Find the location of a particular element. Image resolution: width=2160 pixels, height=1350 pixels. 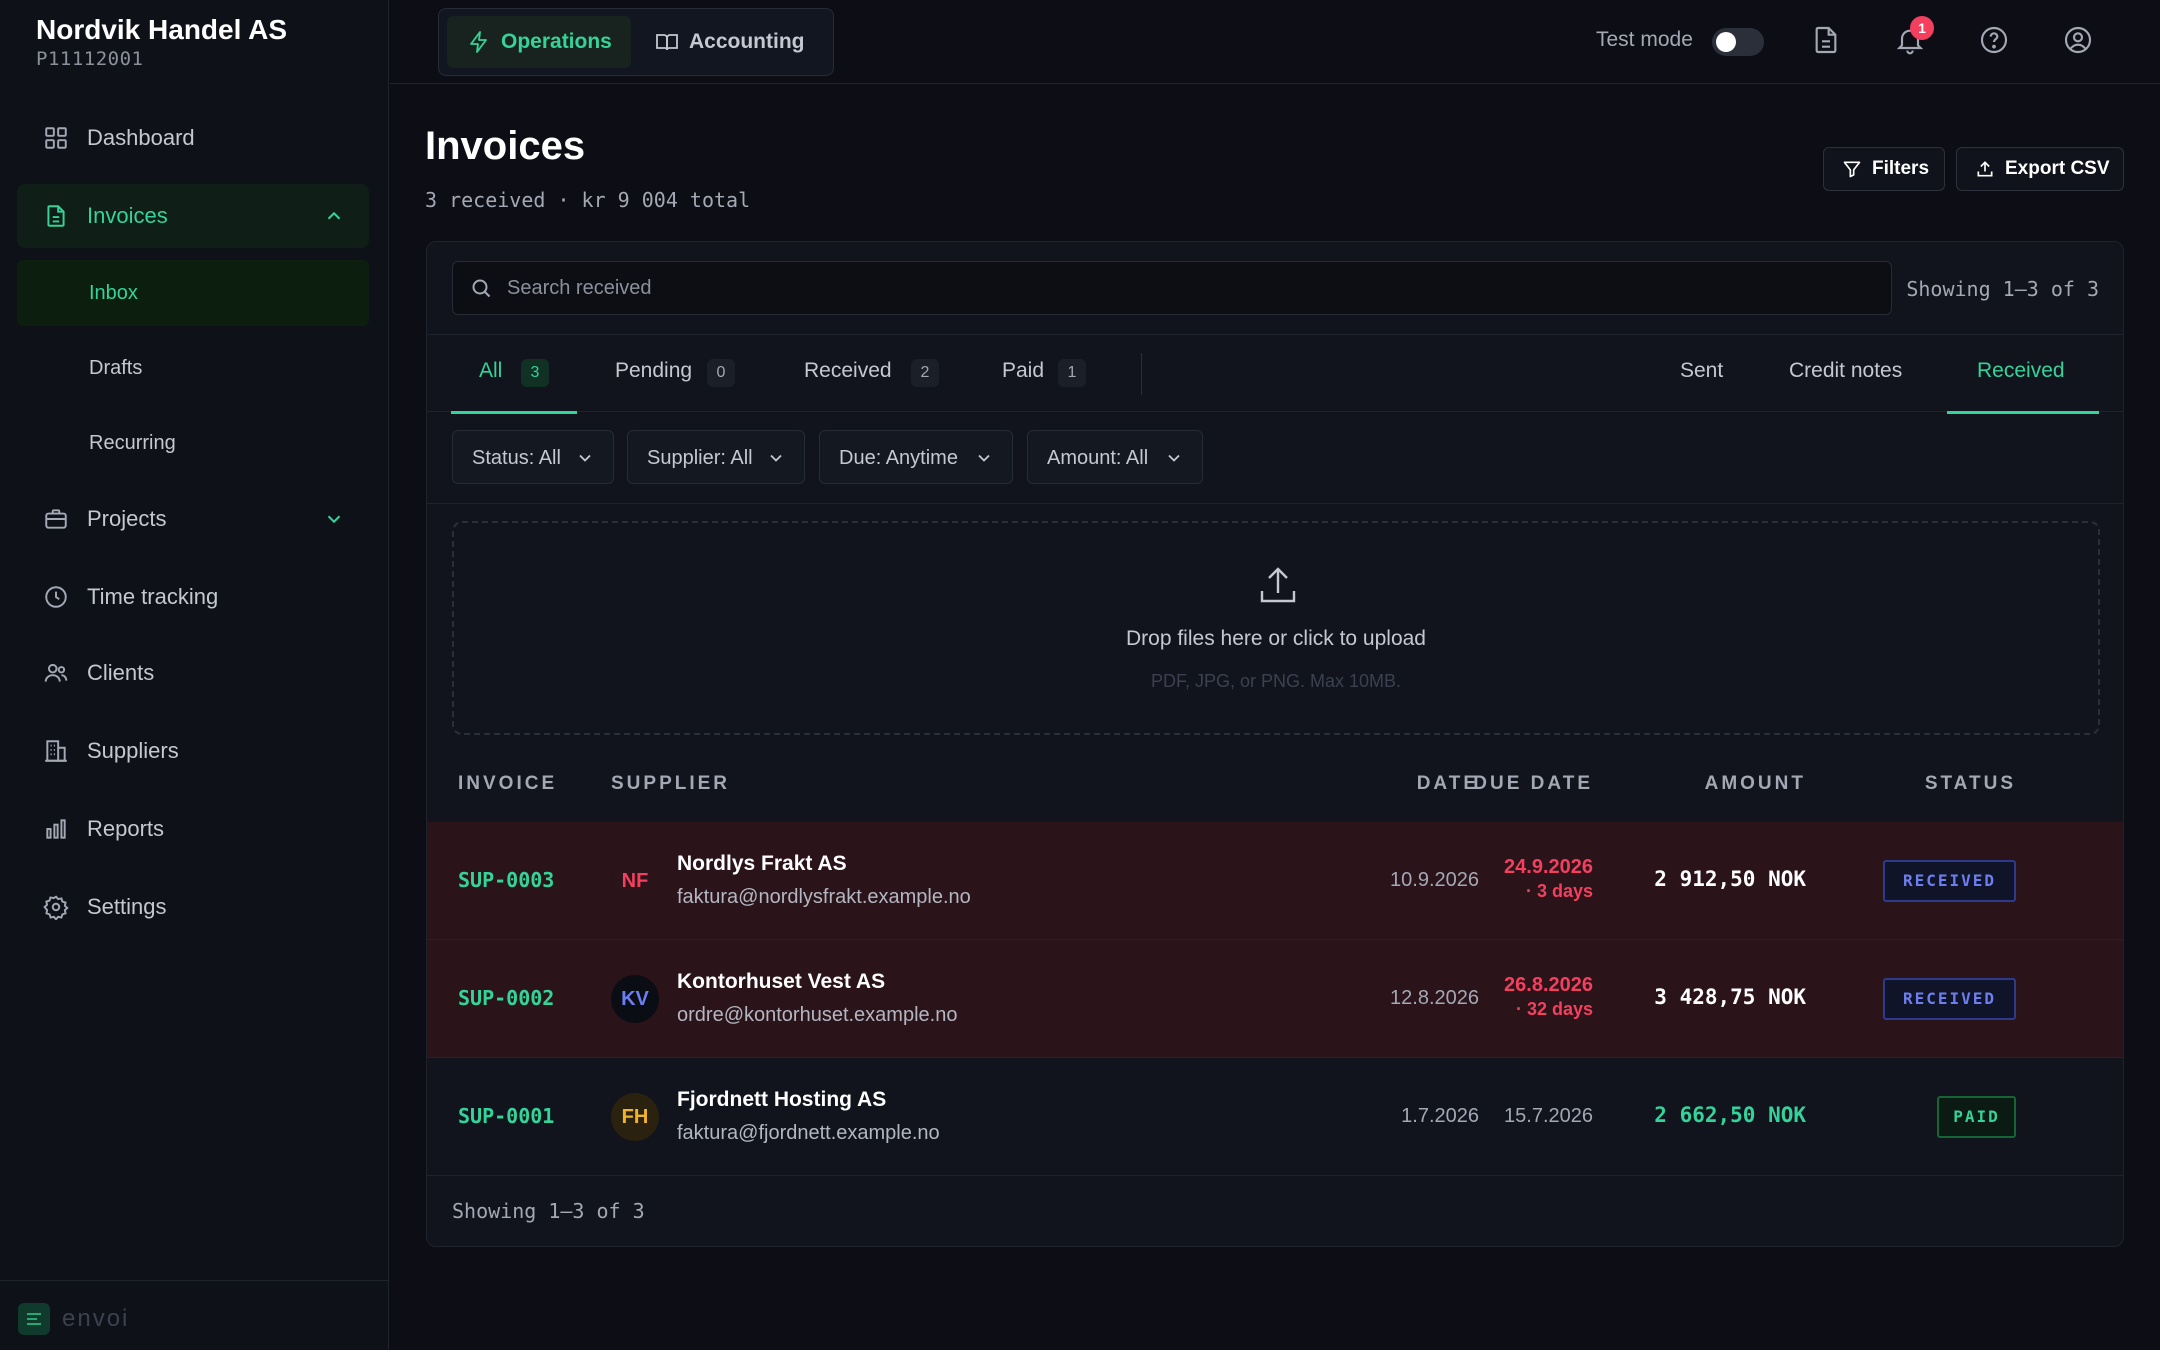

sidebar-item-label: Reports is located at coordinates (126, 828).